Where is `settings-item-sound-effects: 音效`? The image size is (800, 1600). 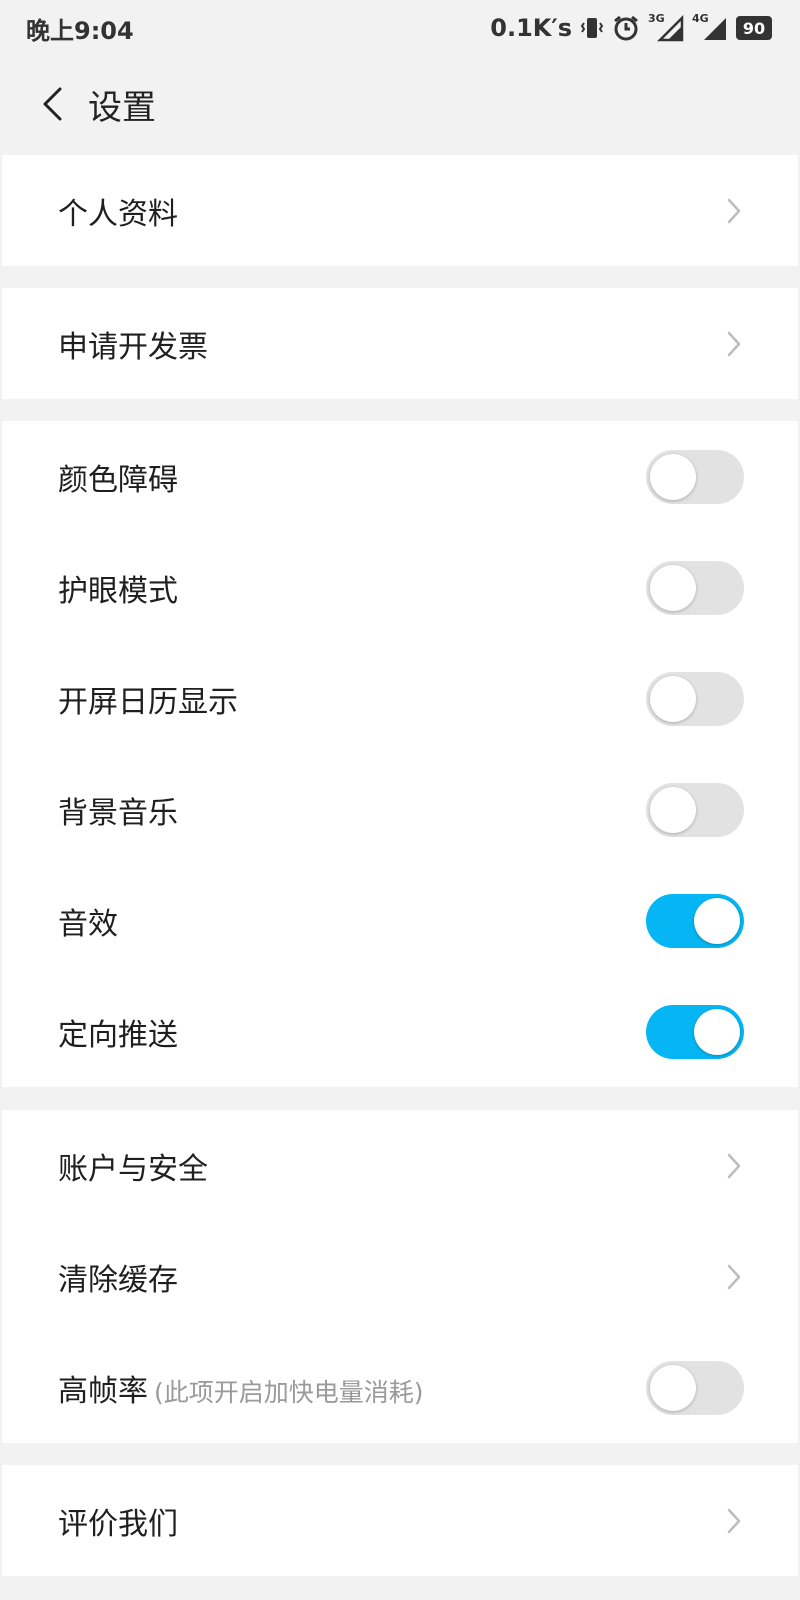 settings-item-sound-effects: 音效 is located at coordinates (400, 920).